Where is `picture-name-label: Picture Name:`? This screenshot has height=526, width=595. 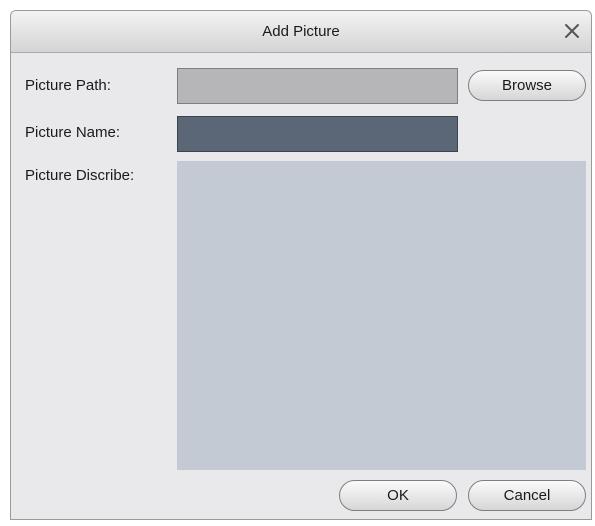 picture-name-label: Picture Name: is located at coordinates (73, 132).